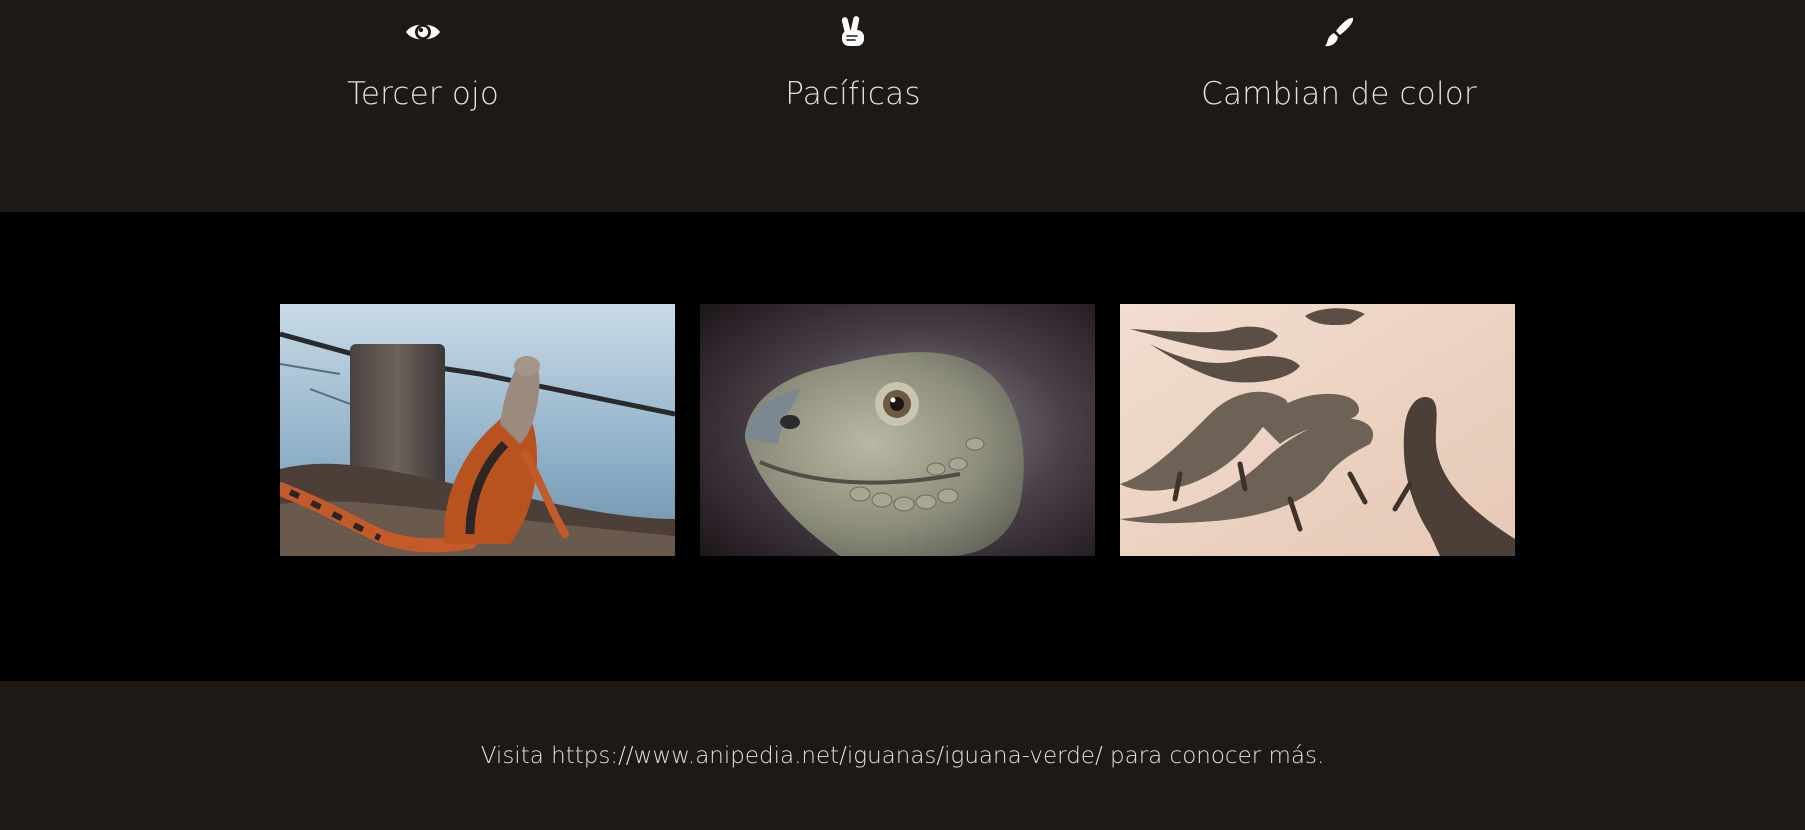 Image resolution: width=1805 pixels, height=830 pixels. What do you see at coordinates (423, 94) in the screenshot?
I see `feature-title: Tercer ojo` at bounding box center [423, 94].